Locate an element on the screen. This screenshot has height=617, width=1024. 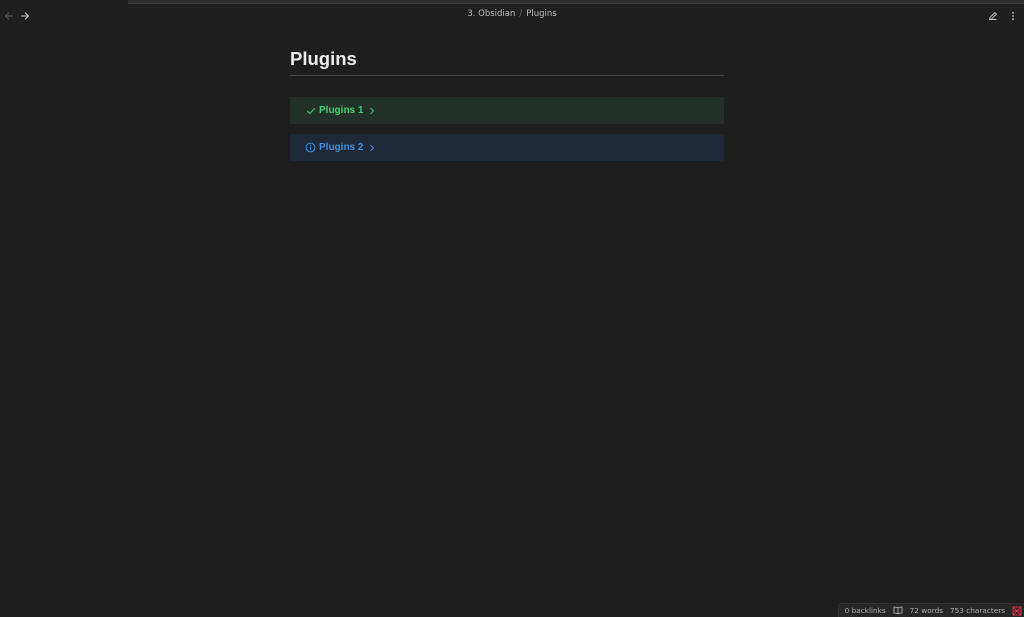
breadcrumb-note: Plugins is located at coordinates (541, 14).